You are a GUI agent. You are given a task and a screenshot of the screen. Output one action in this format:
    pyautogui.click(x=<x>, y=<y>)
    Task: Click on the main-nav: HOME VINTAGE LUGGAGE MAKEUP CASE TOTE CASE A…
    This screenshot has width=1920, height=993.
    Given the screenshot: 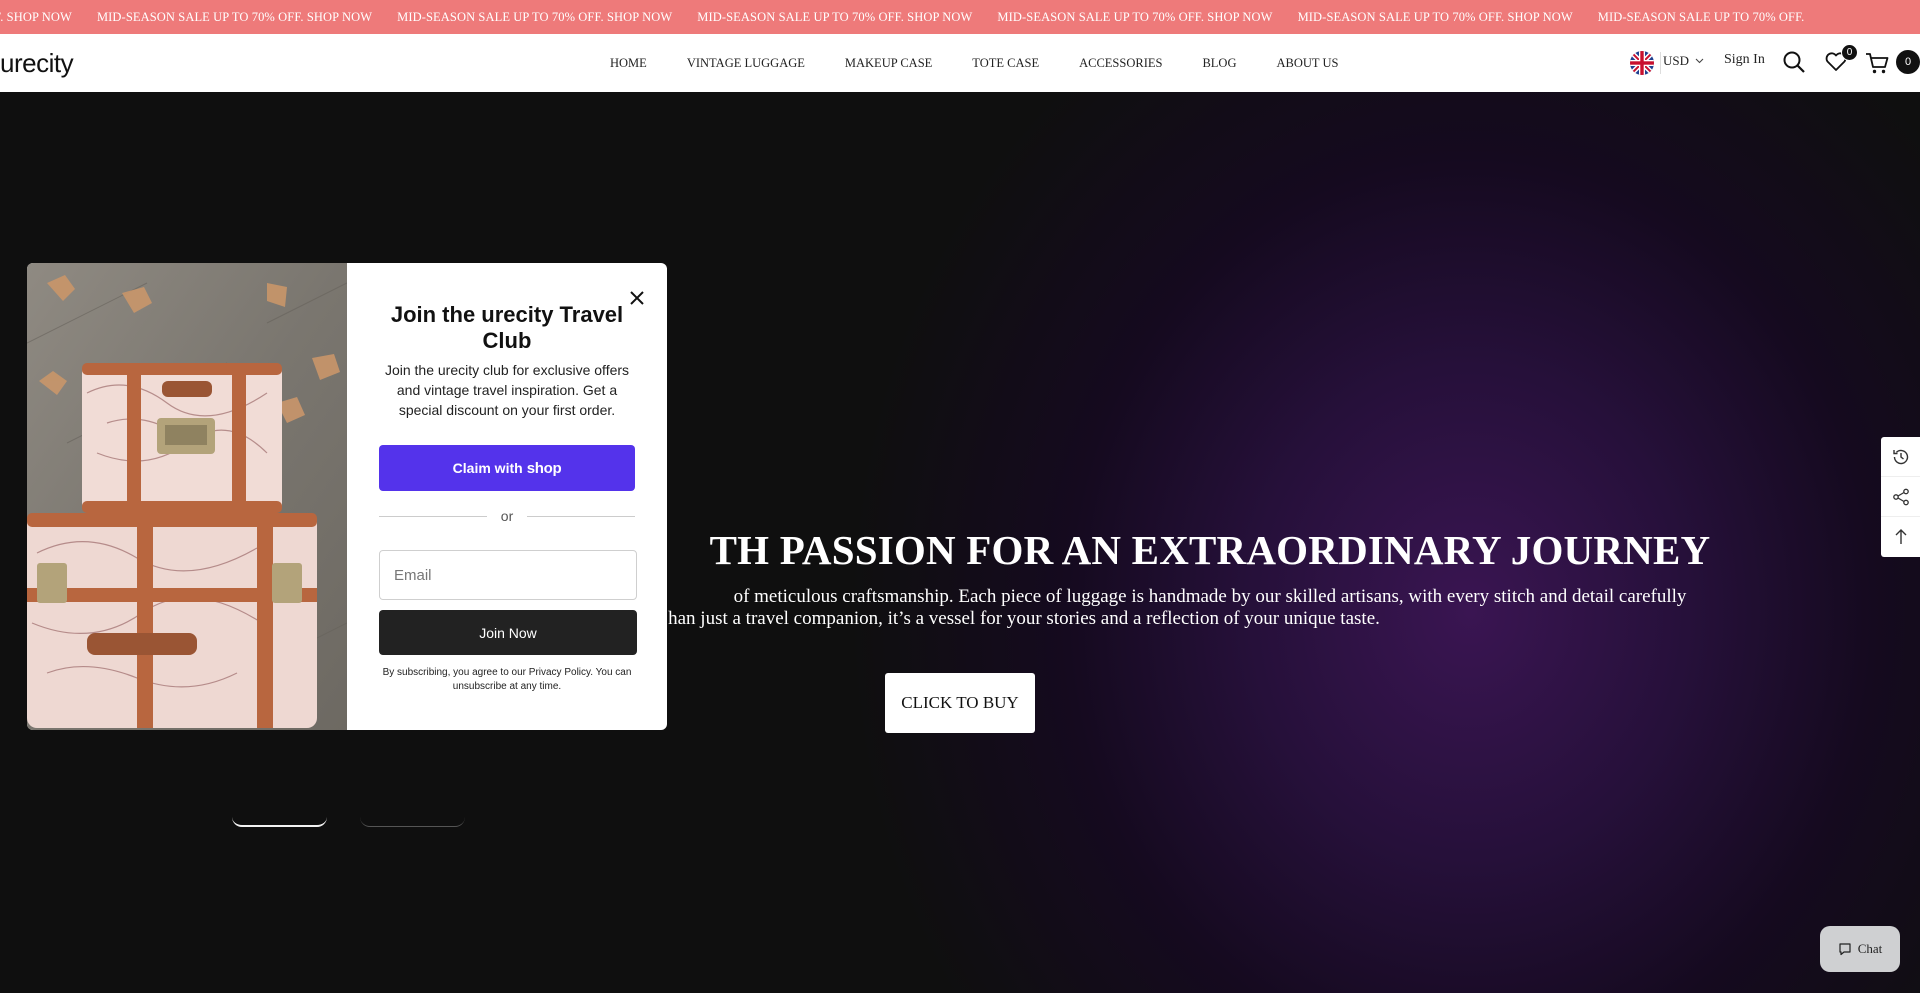 What is the action you would take?
    pyautogui.click(x=974, y=63)
    